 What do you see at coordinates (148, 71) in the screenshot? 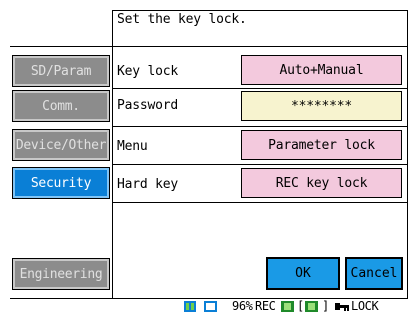
I see `key-lock-label: Key lock` at bounding box center [148, 71].